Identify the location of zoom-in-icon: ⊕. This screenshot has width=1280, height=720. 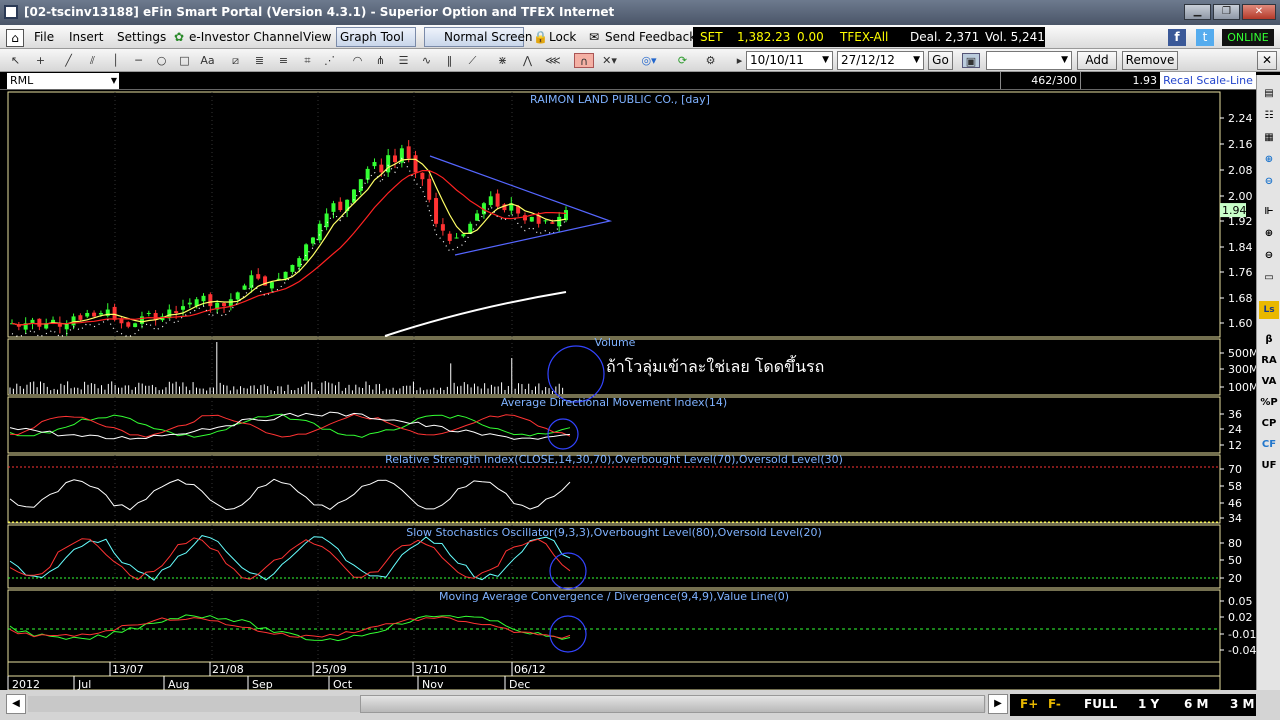
(1269, 234).